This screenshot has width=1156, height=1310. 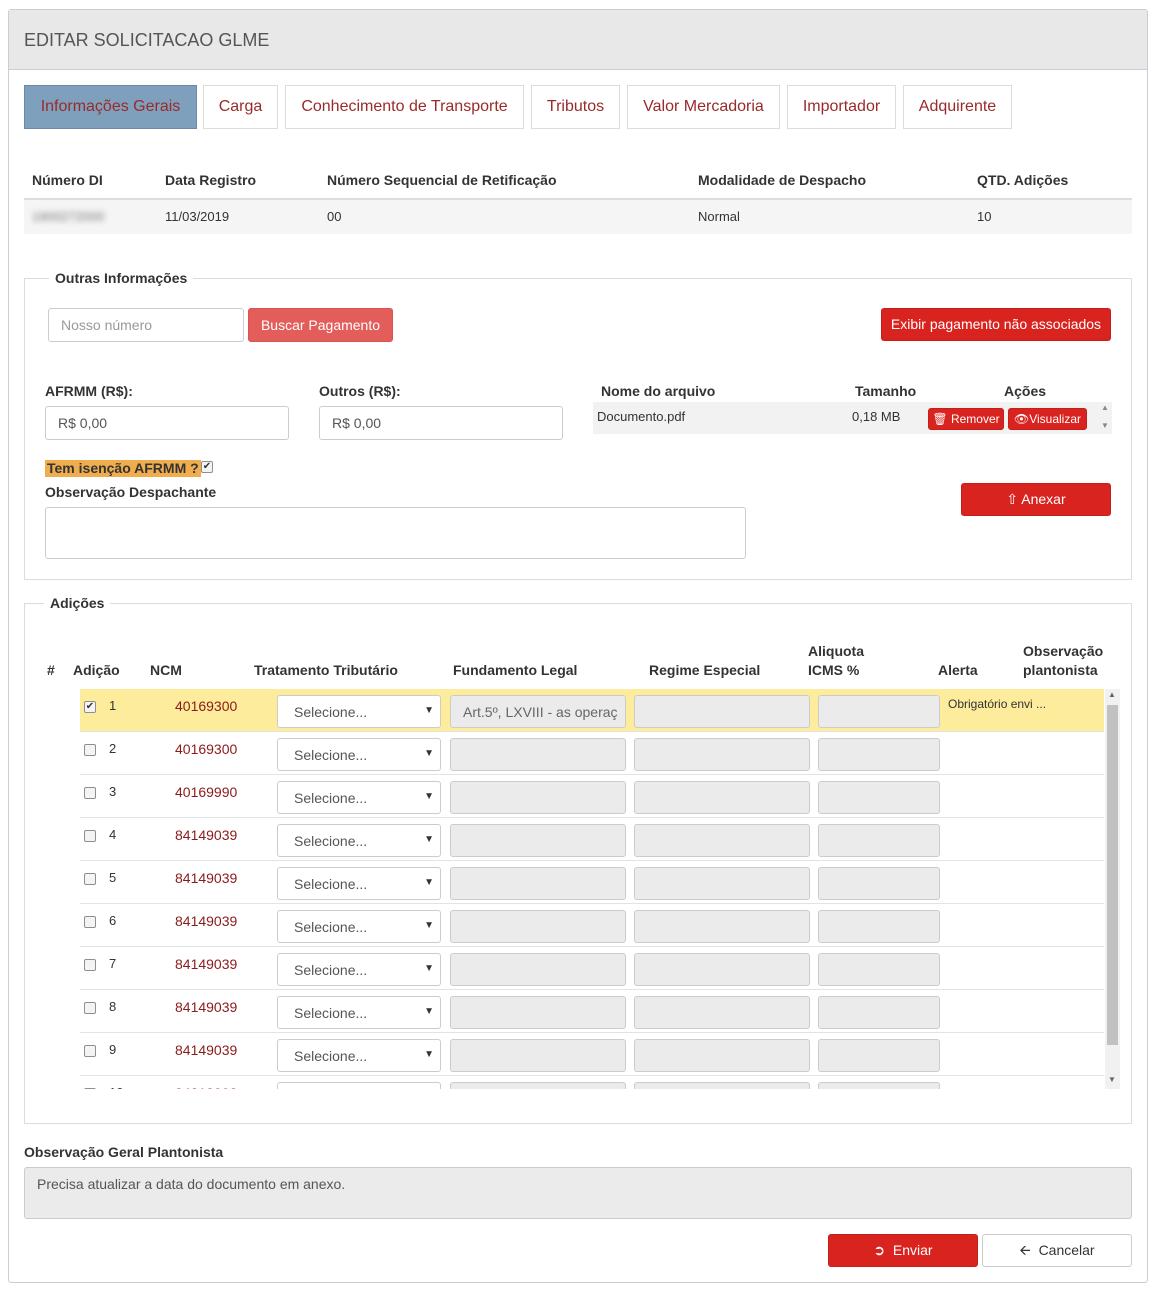 I want to click on table-row: 6 84149039 Selecione... ▼, so click(x=592, y=925).